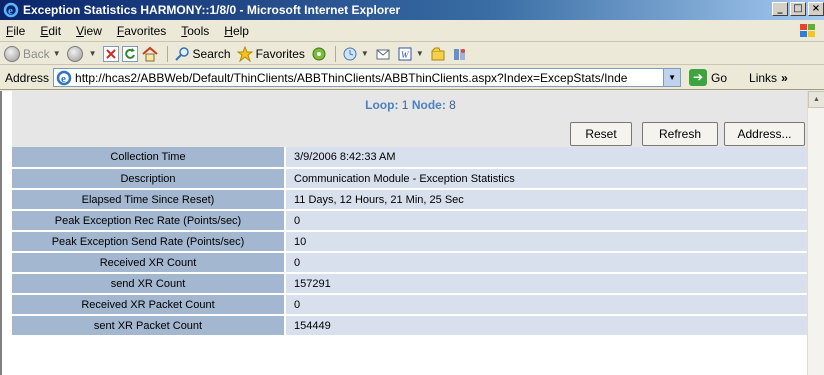 This screenshot has height=375, width=824. Describe the element at coordinates (763, 78) in the screenshot. I see `links-label: Links` at that location.